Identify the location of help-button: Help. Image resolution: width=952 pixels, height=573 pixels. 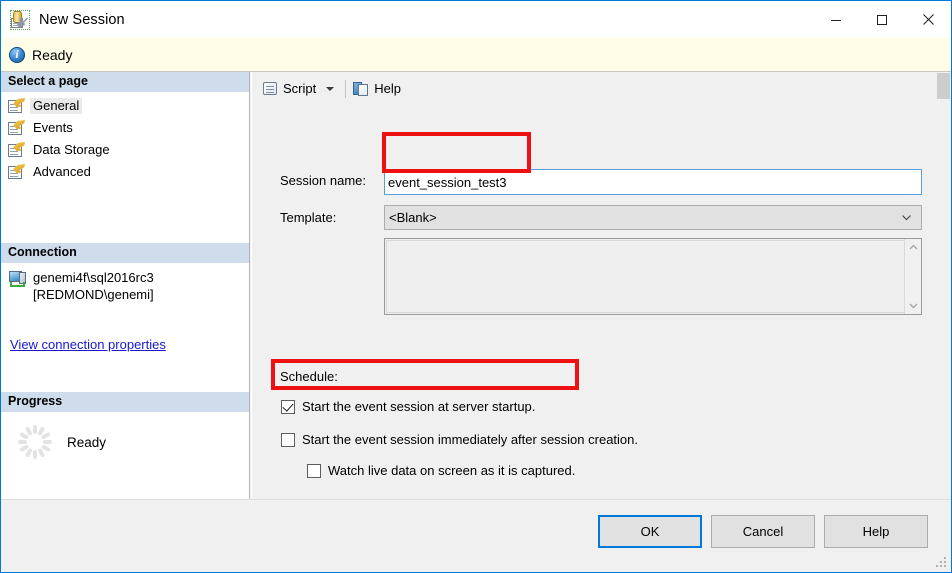
(377, 89).